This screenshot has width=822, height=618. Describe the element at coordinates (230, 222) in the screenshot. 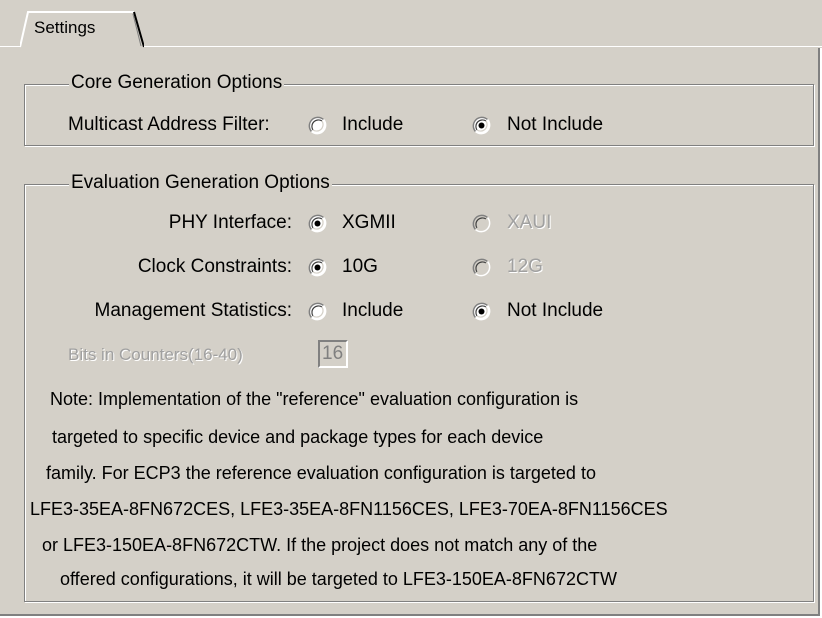

I see `phy-interface-label: PHY Interface:` at that location.